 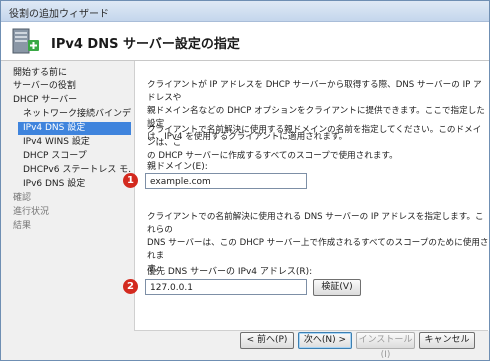 What do you see at coordinates (325, 340) in the screenshot?
I see `next-button: 次へ(N) >` at bounding box center [325, 340].